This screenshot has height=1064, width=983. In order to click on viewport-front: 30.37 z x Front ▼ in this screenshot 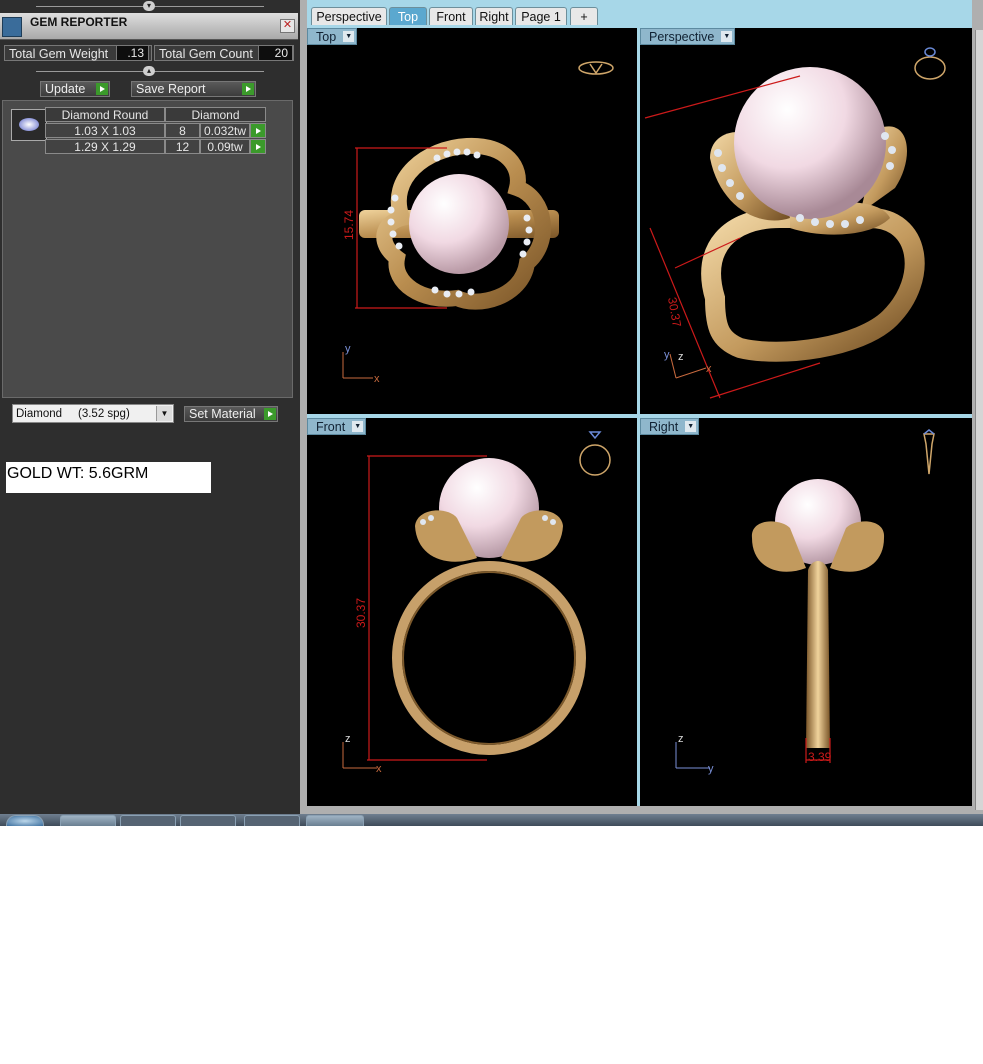, I will do `click(472, 612)`.